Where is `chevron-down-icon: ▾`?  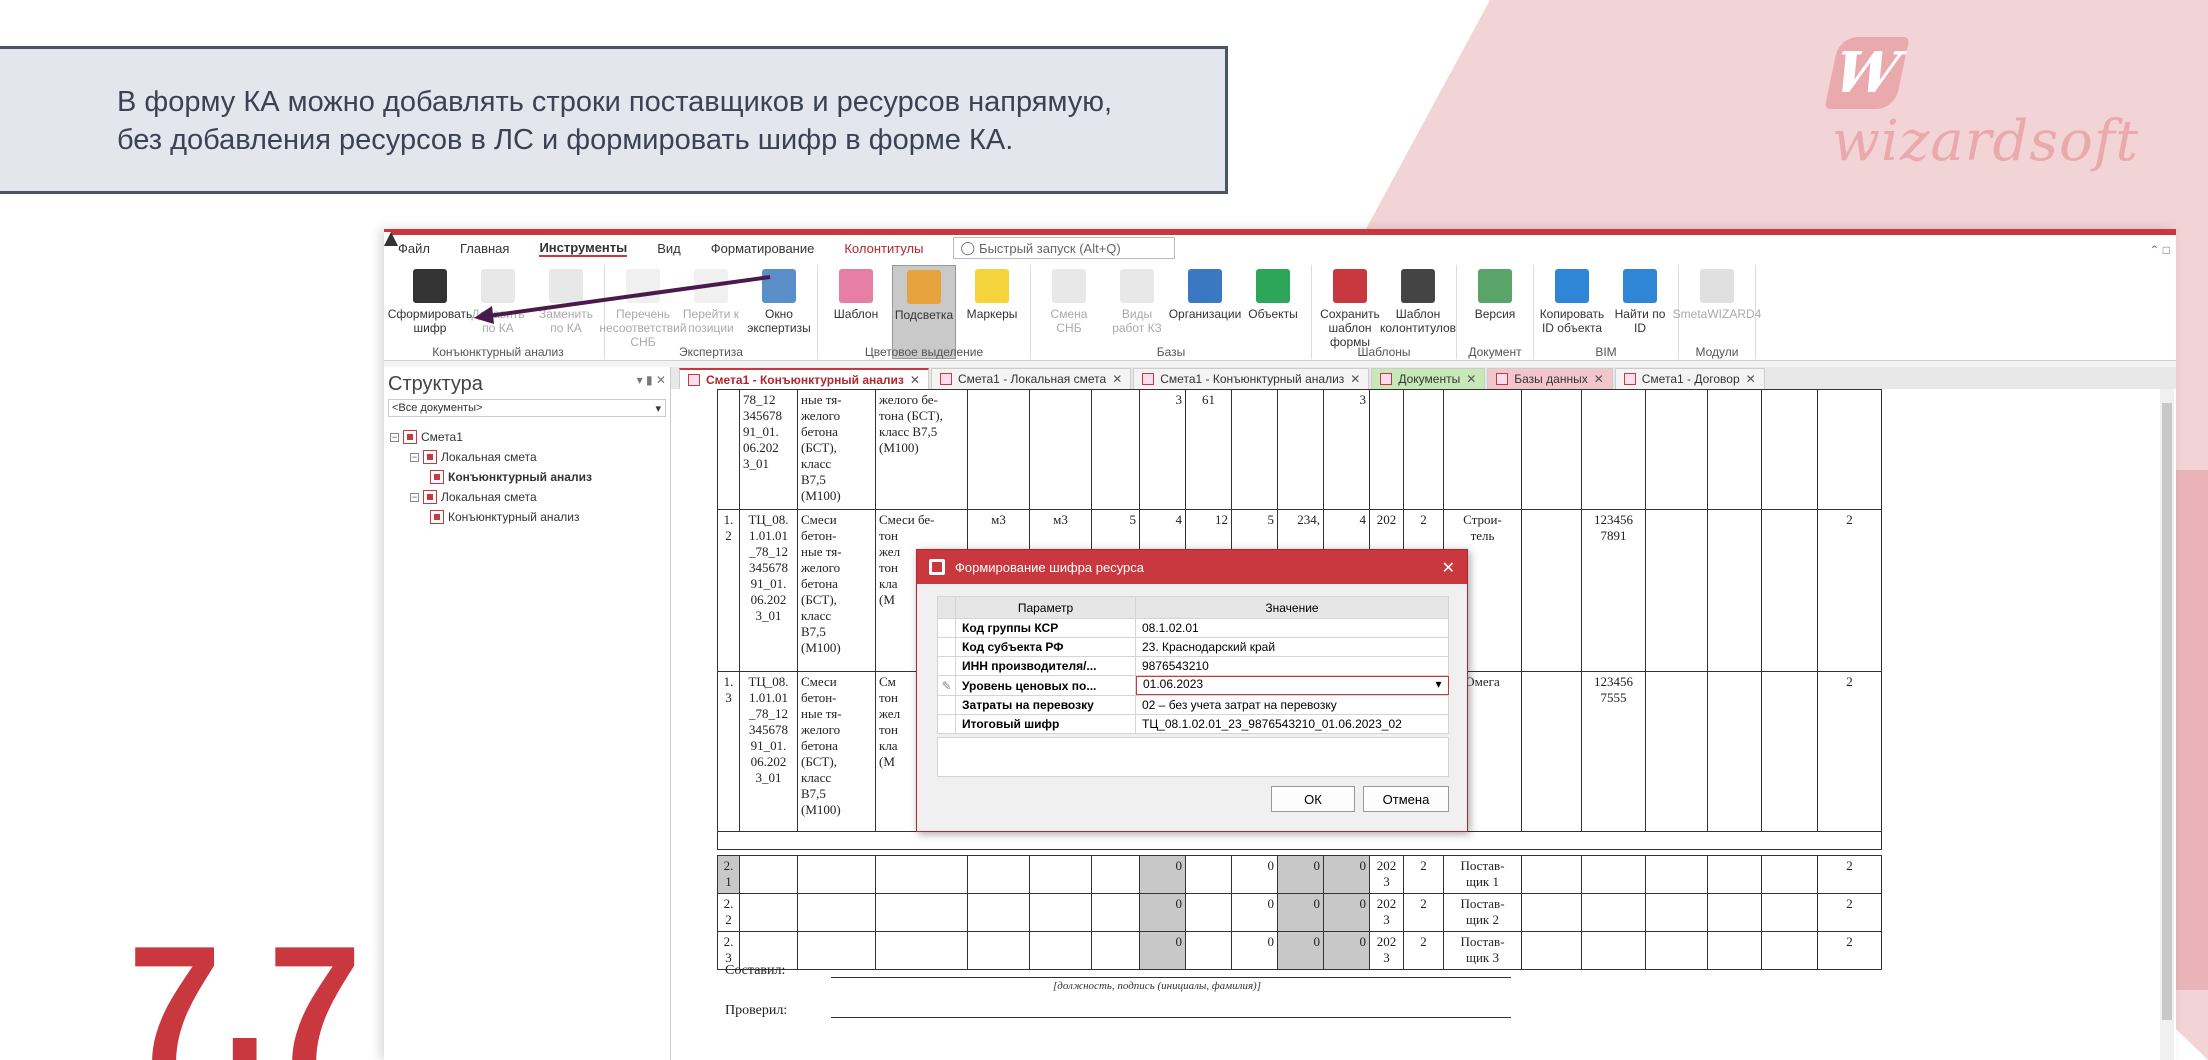 chevron-down-icon: ▾ is located at coordinates (1438, 685).